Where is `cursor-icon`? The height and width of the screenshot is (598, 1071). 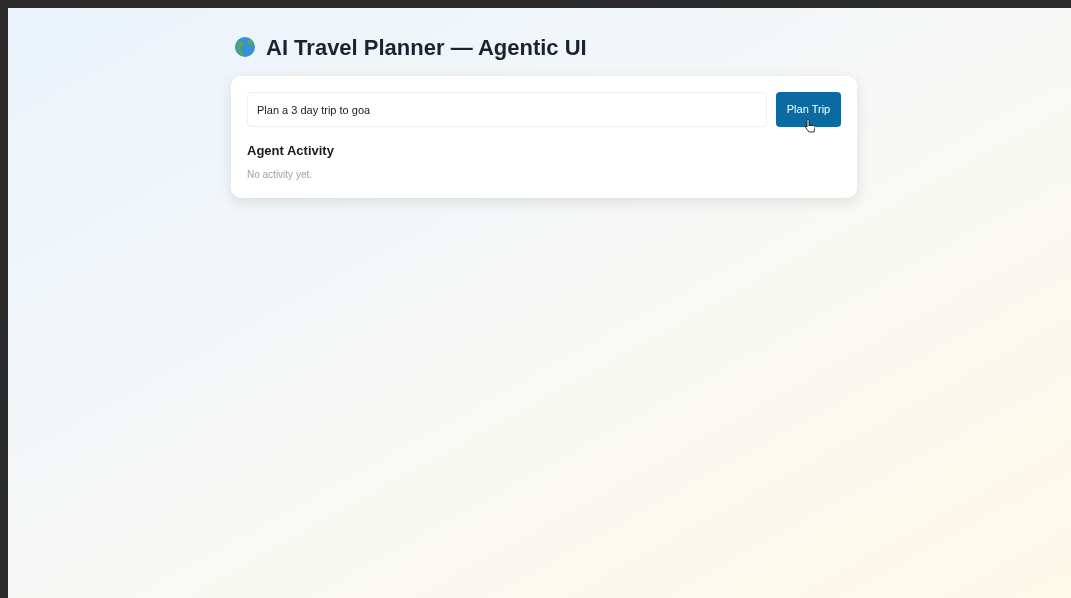 cursor-icon is located at coordinates (809, 126).